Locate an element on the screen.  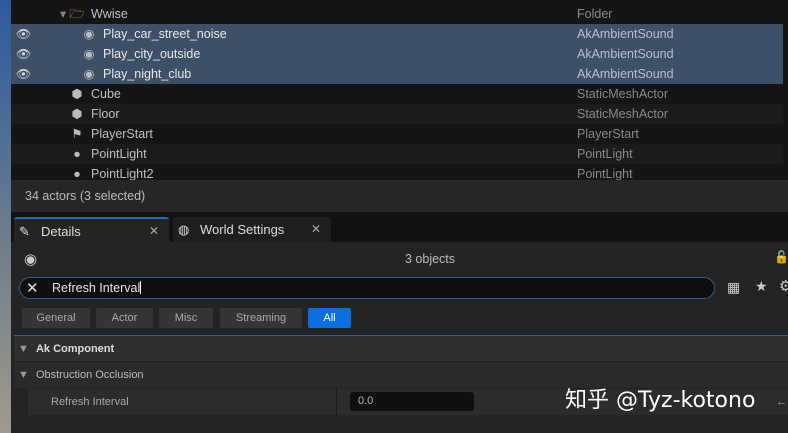
lock-icon: 🔓 is located at coordinates (781, 257).